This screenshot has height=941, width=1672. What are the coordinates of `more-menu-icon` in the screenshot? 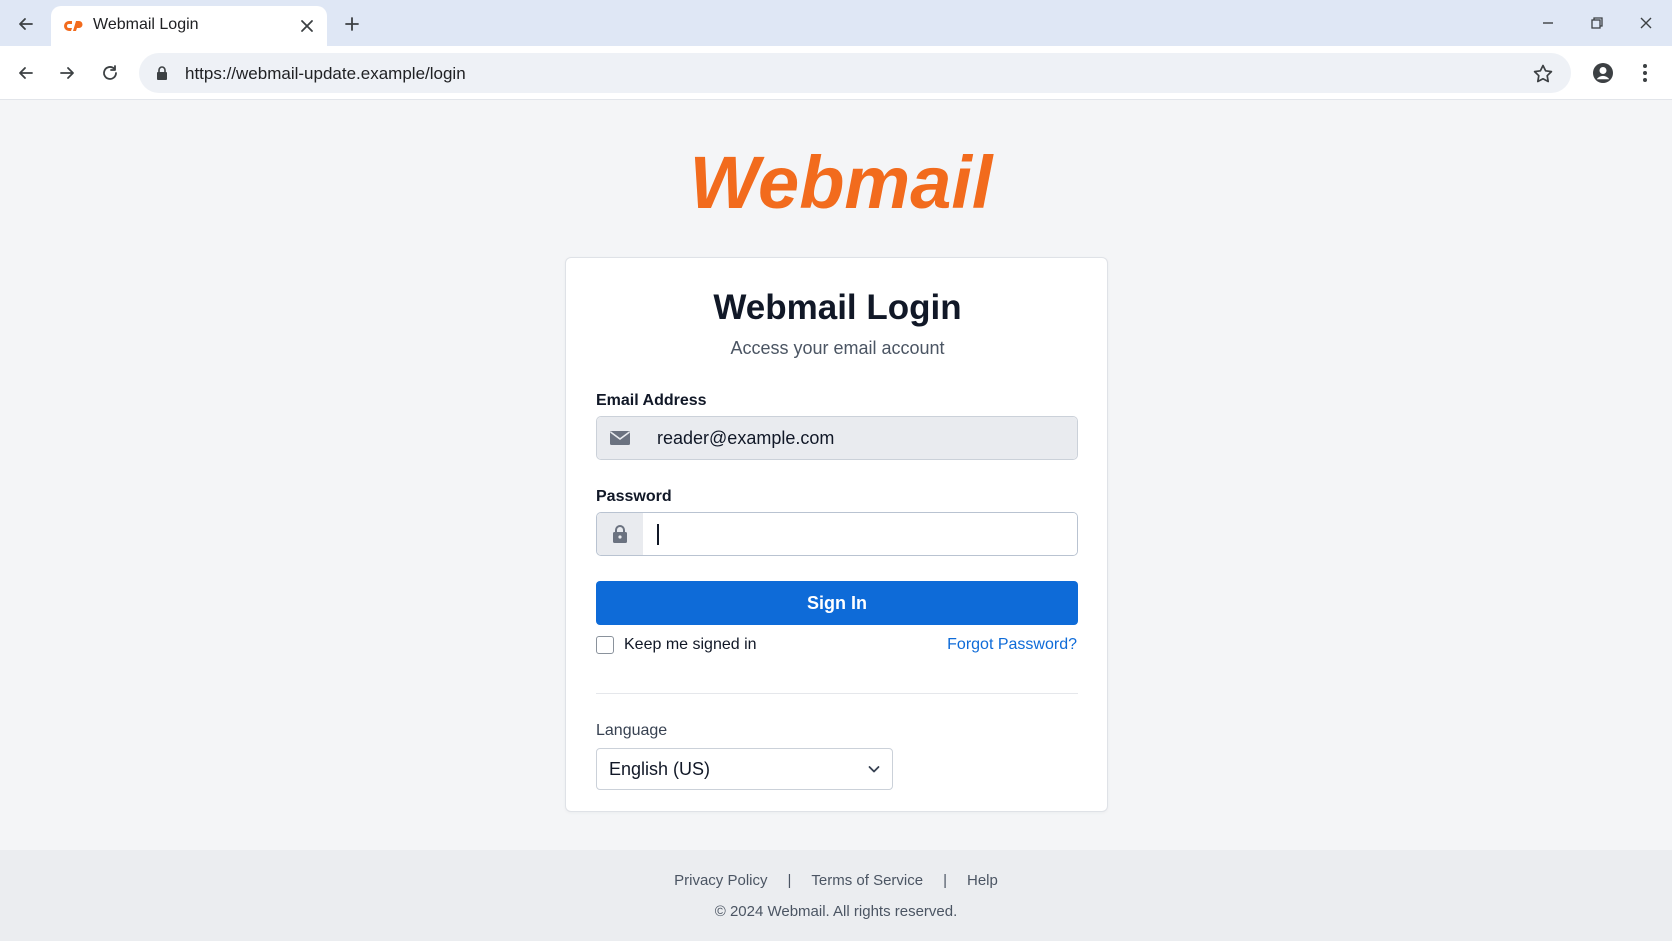 It's located at (1645, 73).